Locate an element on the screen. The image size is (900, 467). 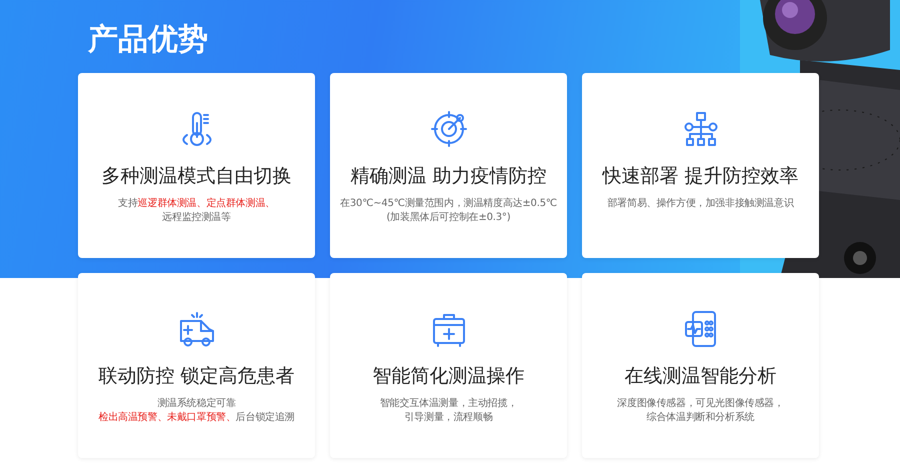
card-title: 智能简化测温操作 is located at coordinates (448, 376).